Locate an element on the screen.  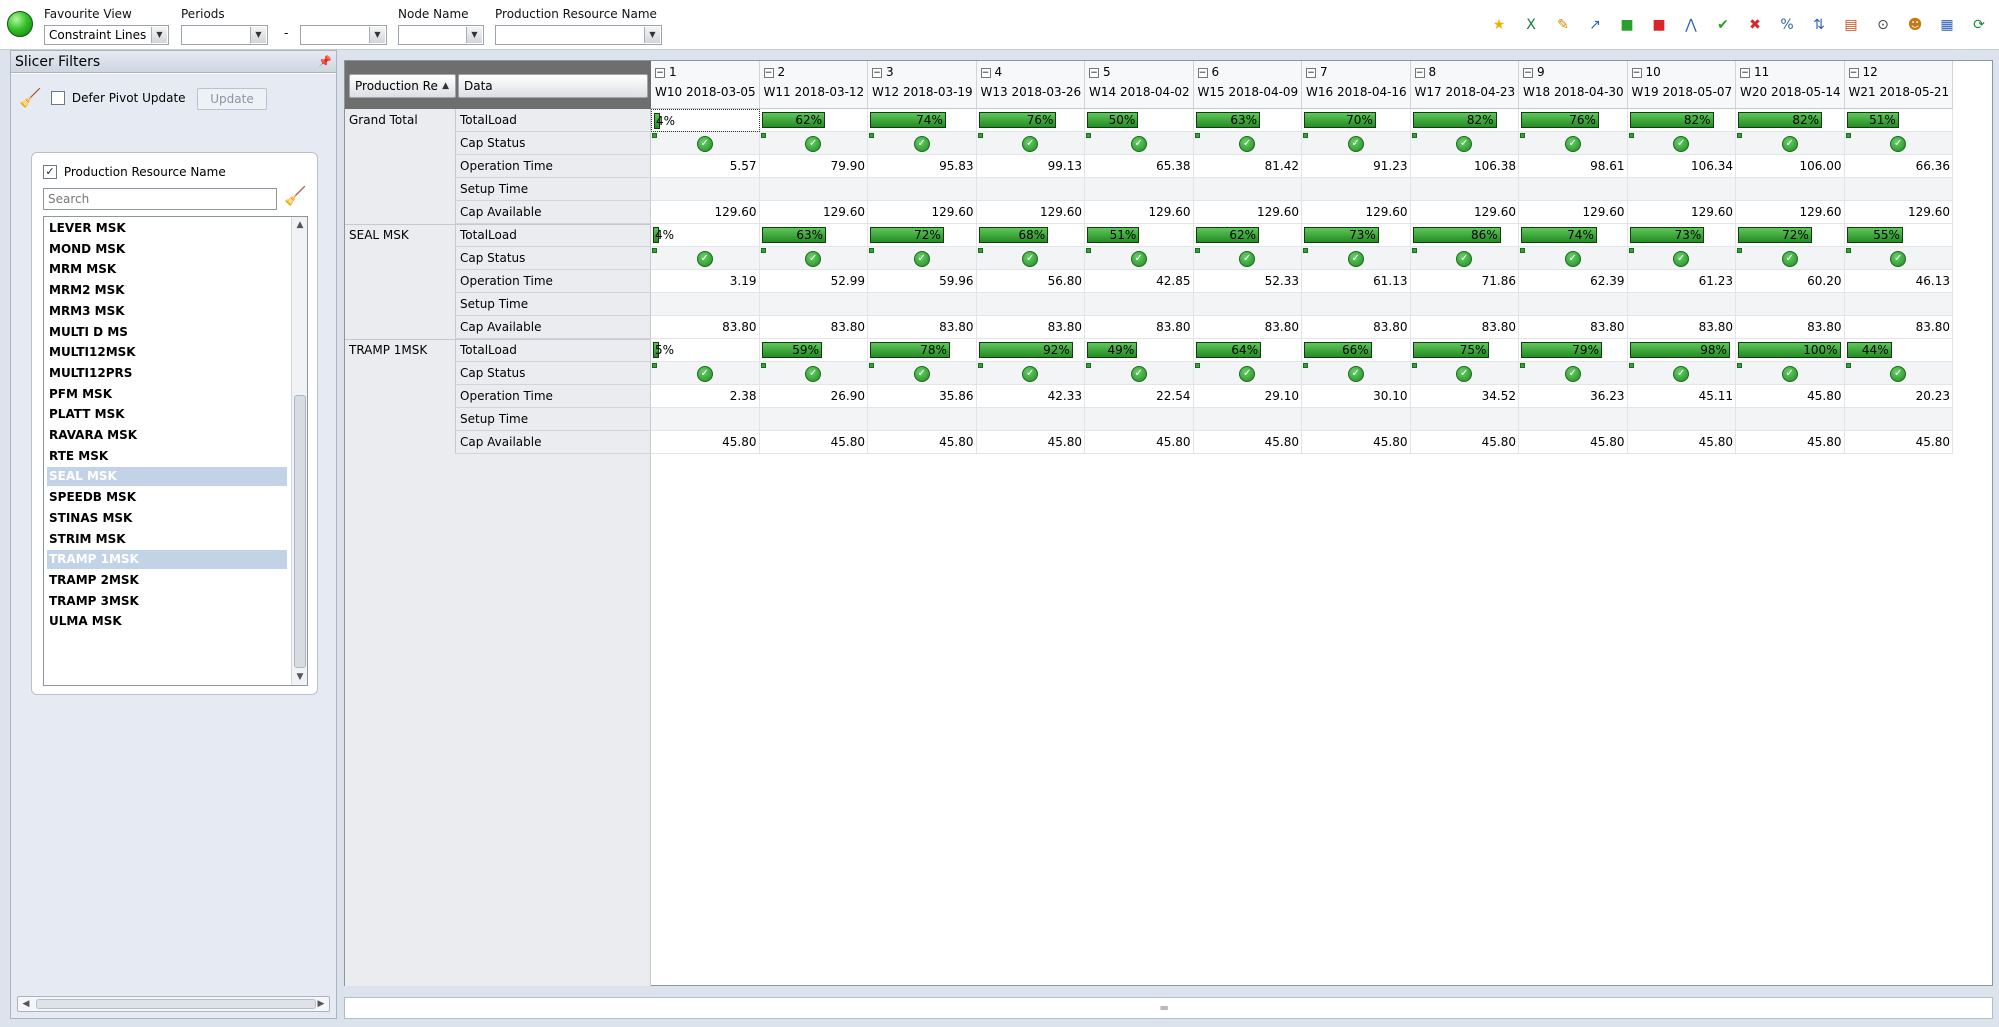
list-item: SEAL MSK is located at coordinates (167, 477).